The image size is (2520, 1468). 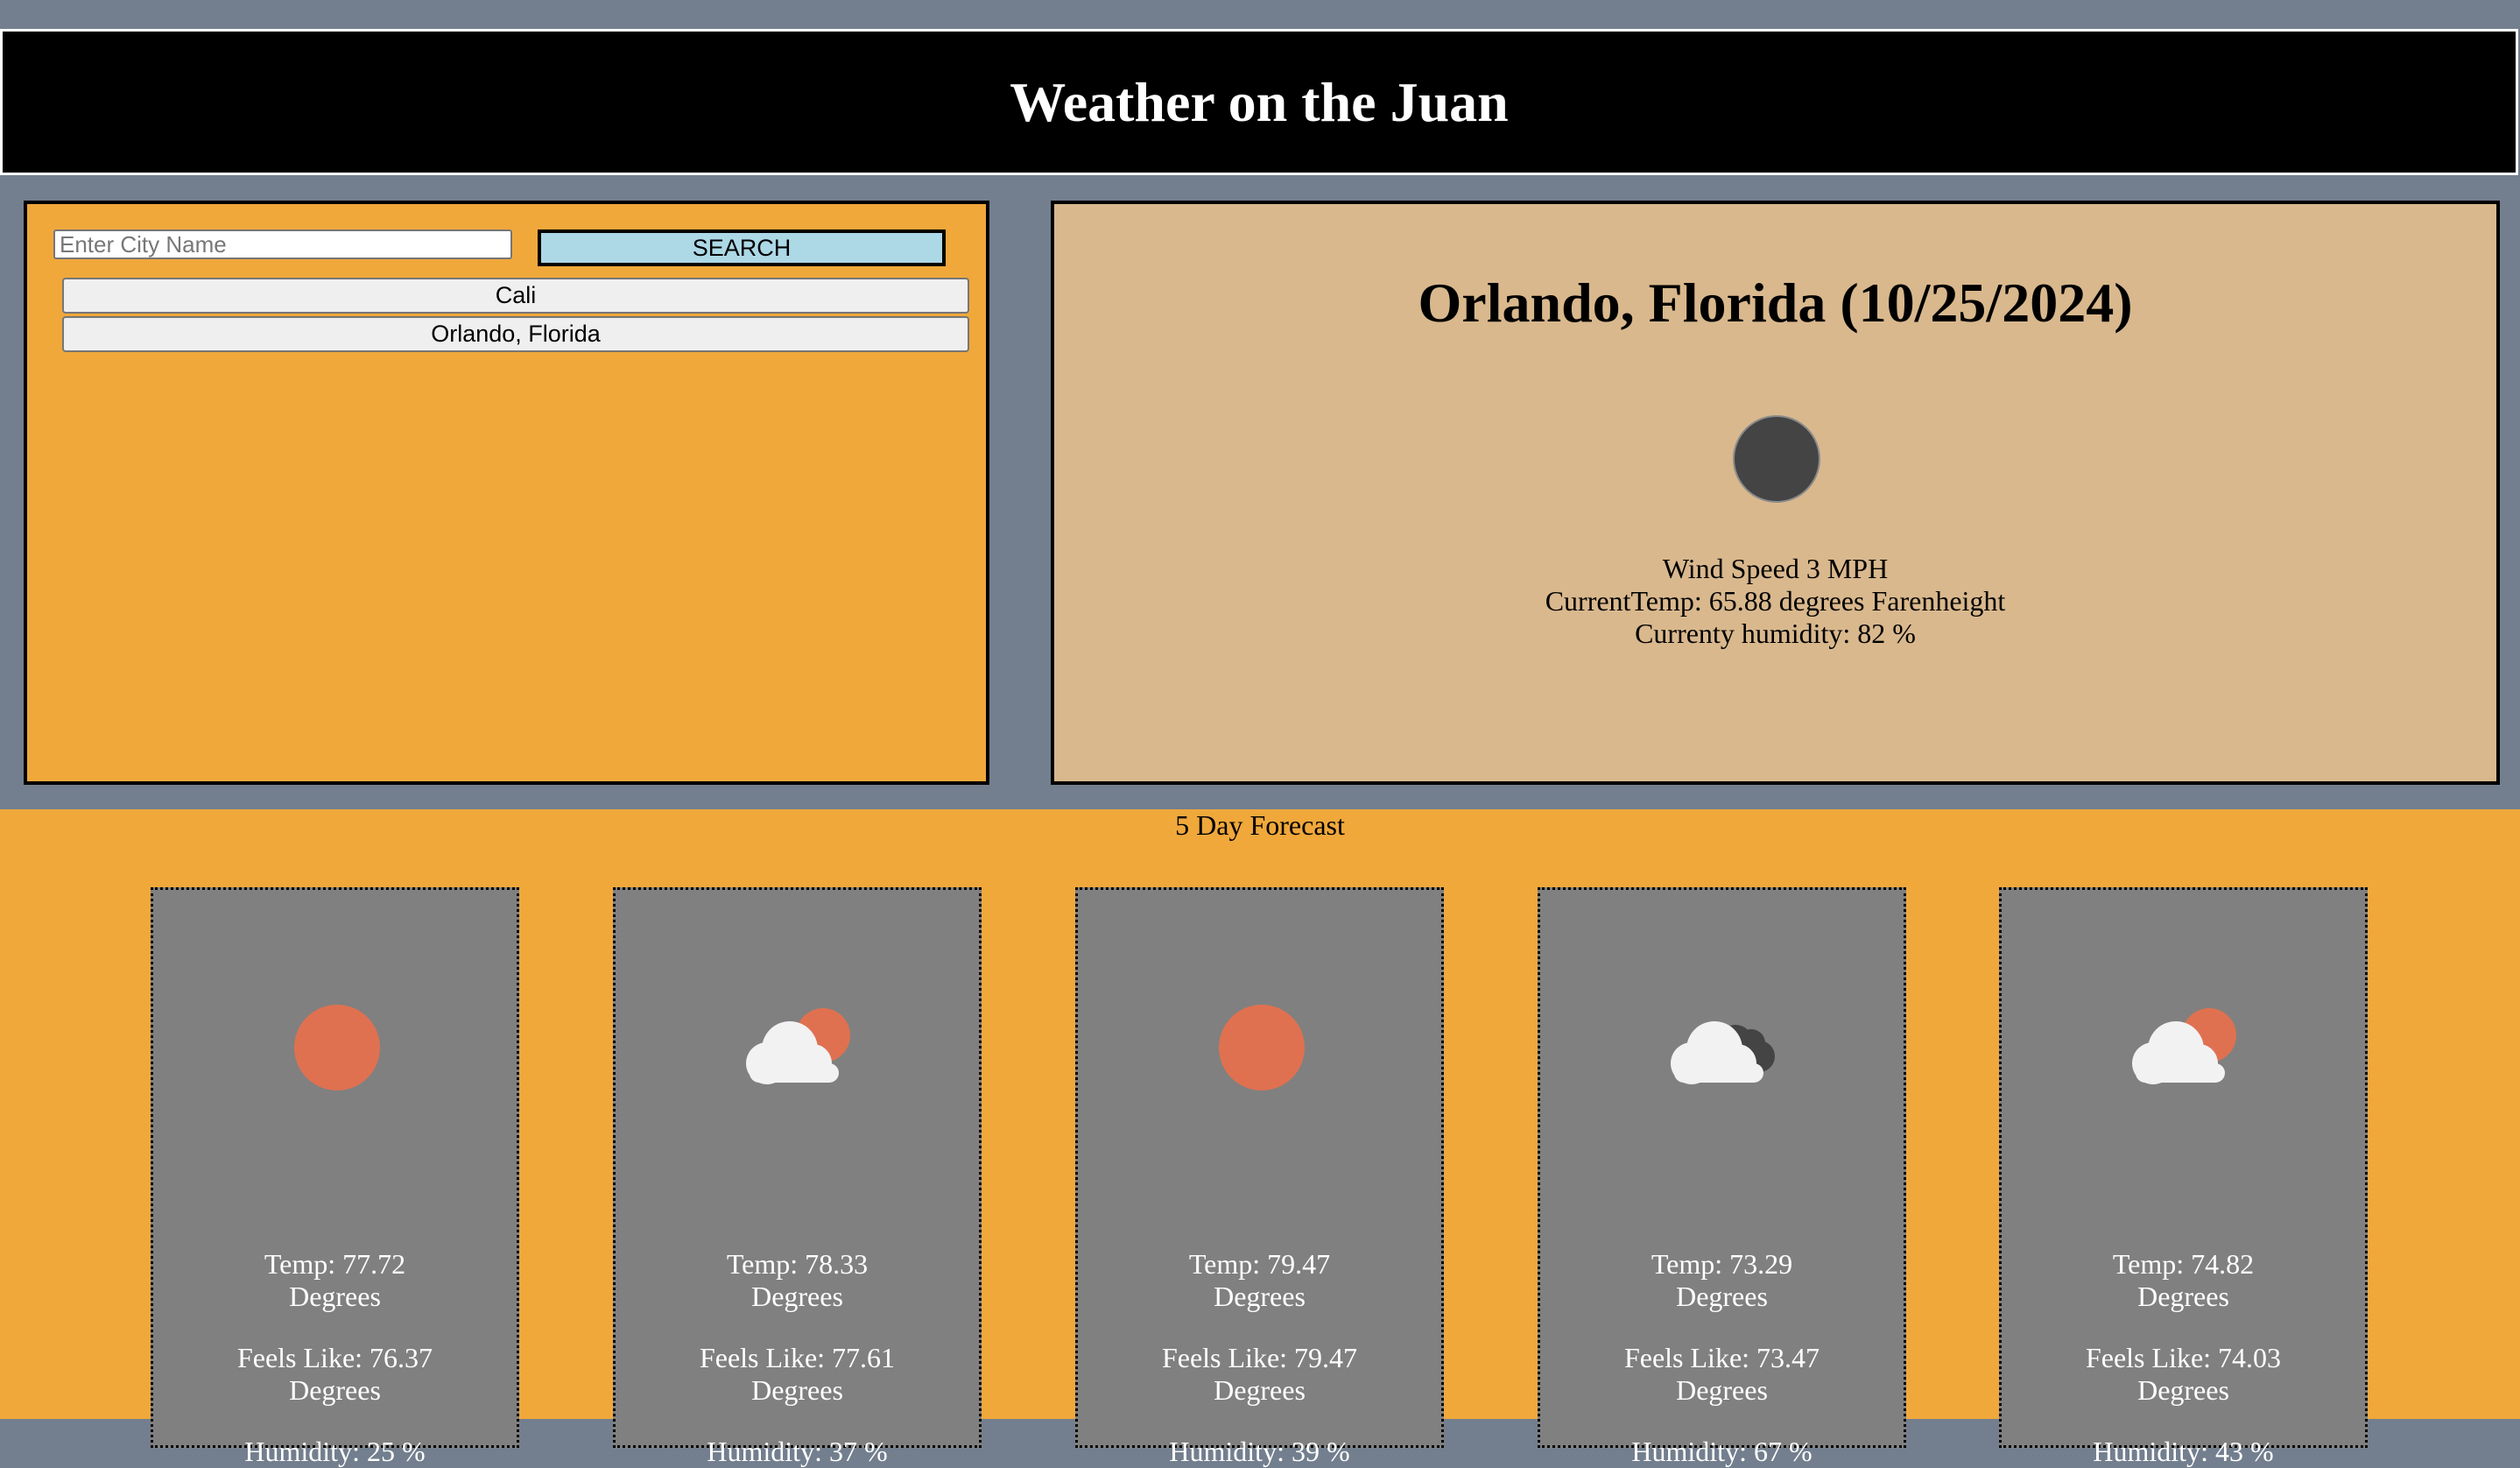 I want to click on forecast-feels-like: Feels Like: 79.47, so click(x=1259, y=1357).